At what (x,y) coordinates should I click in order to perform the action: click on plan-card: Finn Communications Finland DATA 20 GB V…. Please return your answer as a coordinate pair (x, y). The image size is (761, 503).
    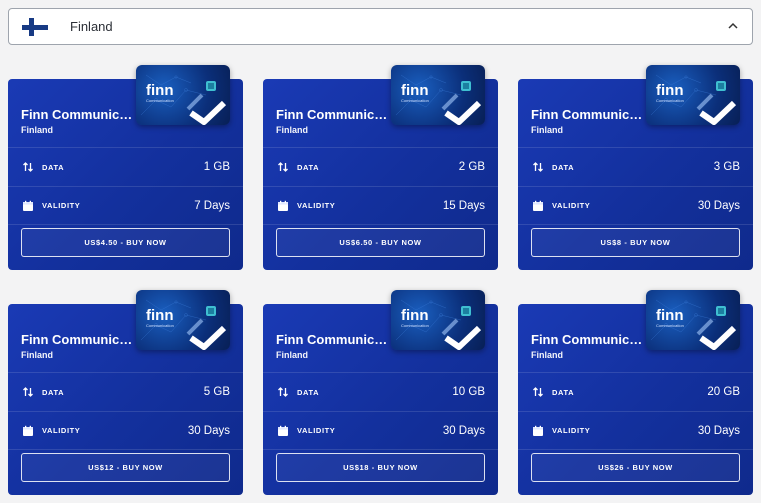
    Looking at the image, I should click on (635, 392).